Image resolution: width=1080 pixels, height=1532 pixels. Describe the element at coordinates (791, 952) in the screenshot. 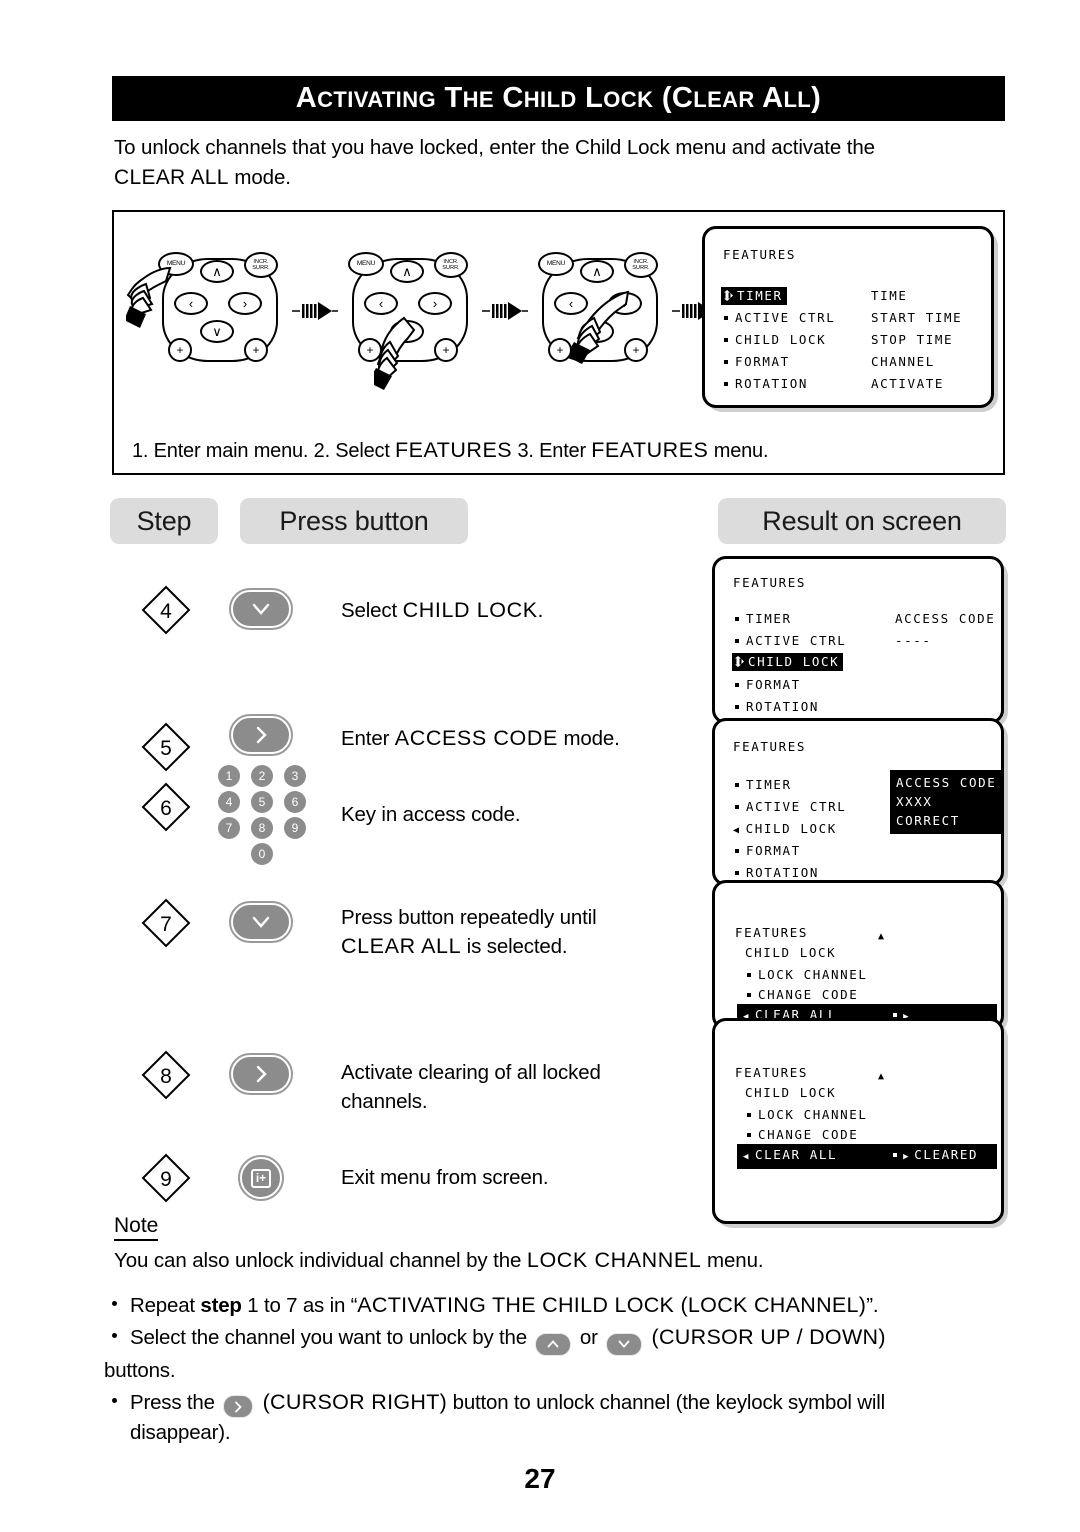

I see `osd-subtitle: CHILD LOCK` at that location.